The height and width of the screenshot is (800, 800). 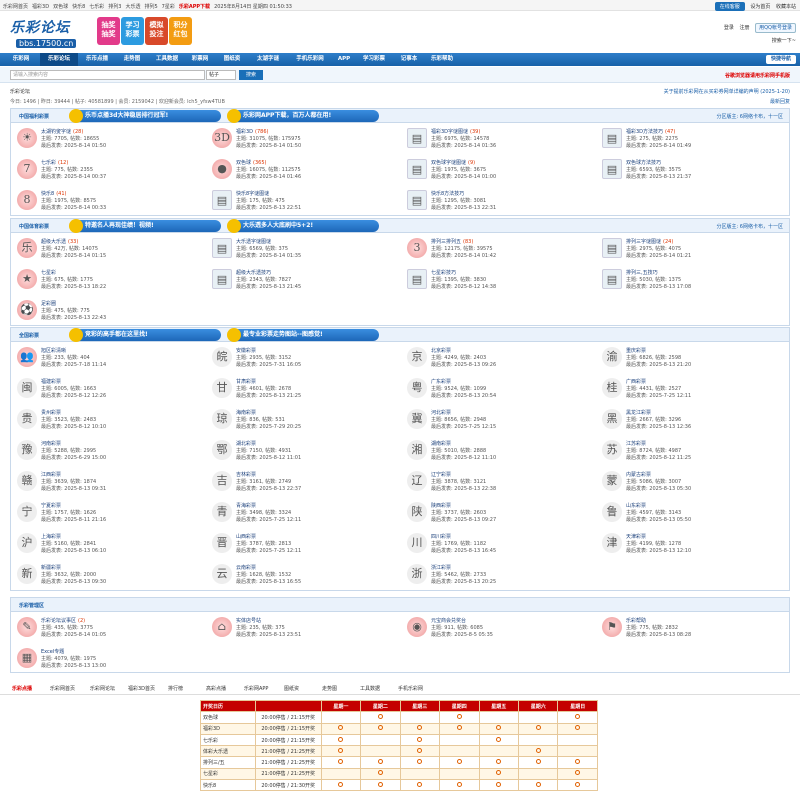 What do you see at coordinates (48, 303) in the screenshot?
I see `forum-name: 足彩圈` at bounding box center [48, 303].